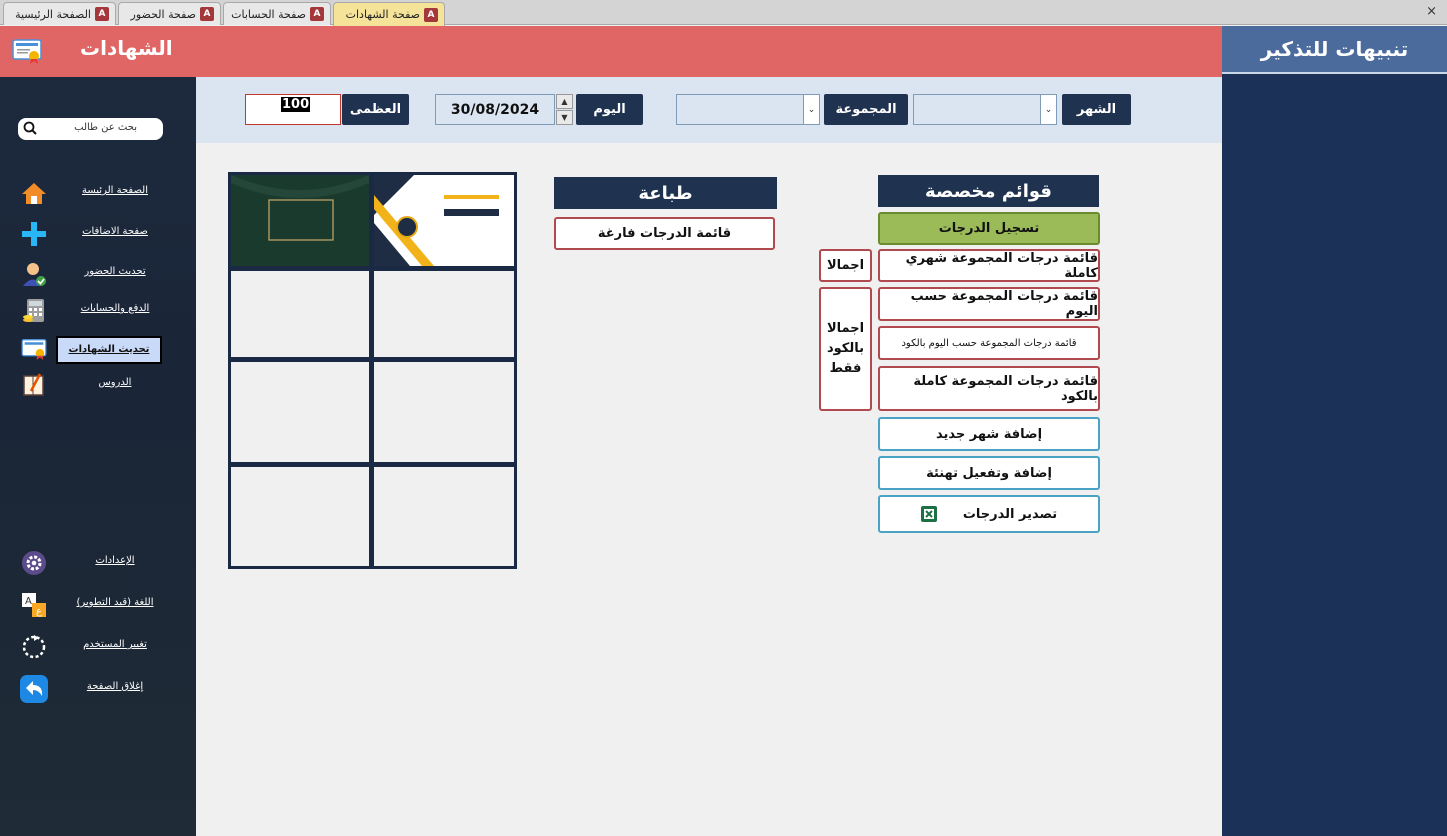  I want to click on tab-home: A الصفحة الرئيسية, so click(59, 13).